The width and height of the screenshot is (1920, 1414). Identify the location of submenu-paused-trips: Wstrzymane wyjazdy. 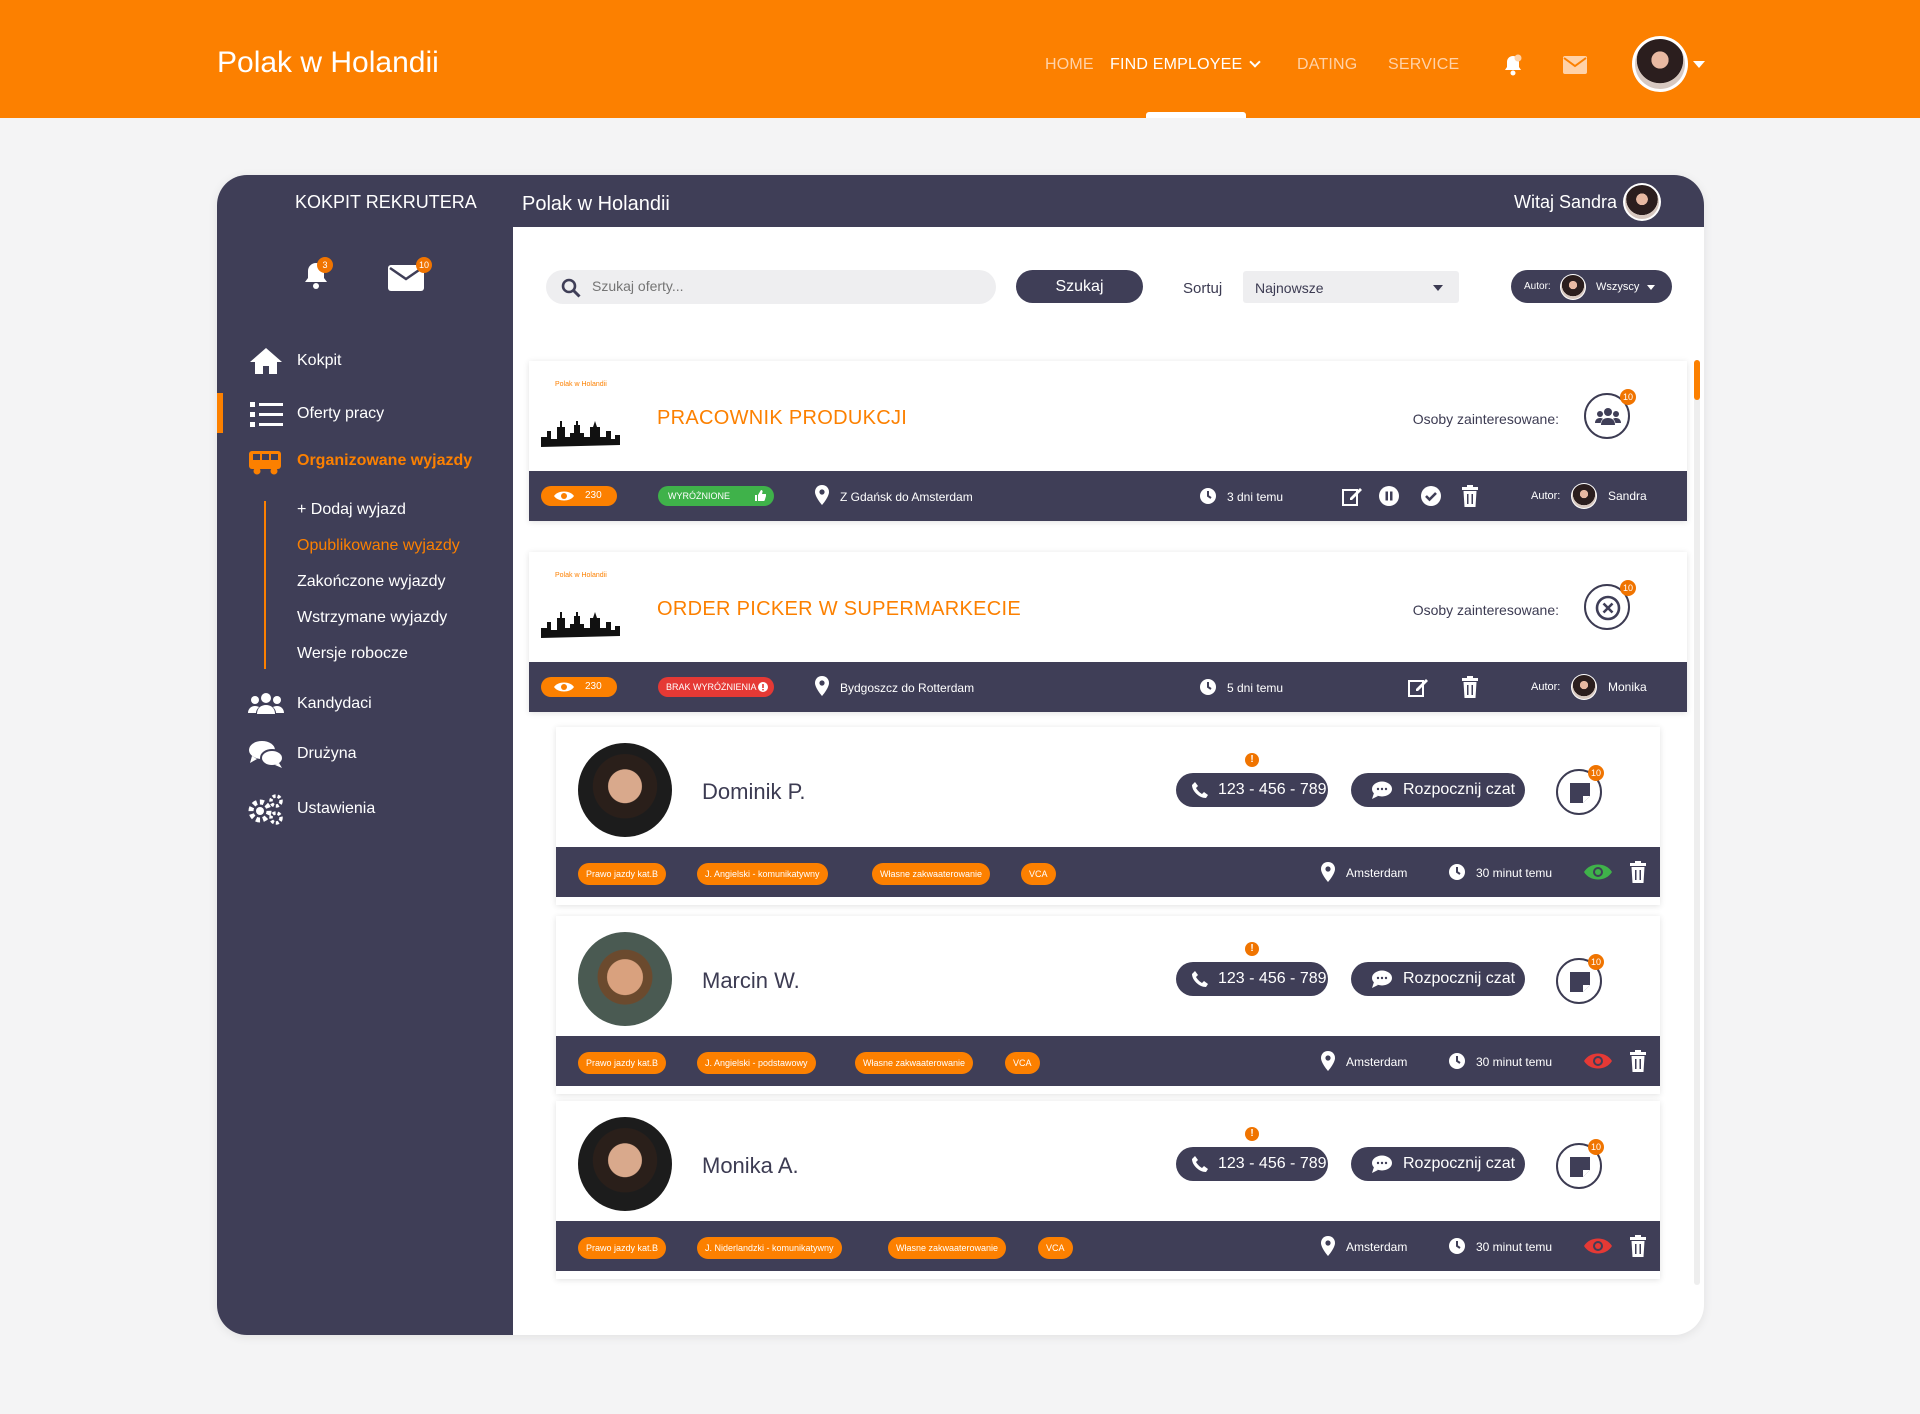
(372, 618).